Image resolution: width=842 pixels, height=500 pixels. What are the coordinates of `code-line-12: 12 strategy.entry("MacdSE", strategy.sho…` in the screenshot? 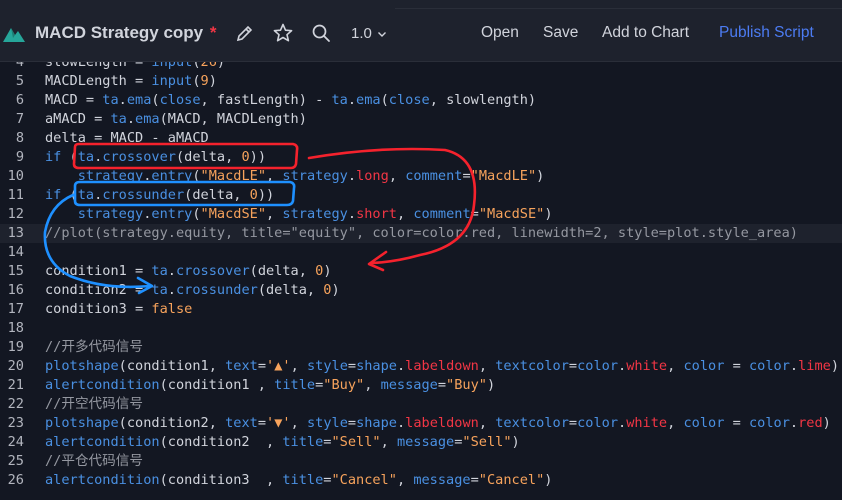 It's located at (421, 214).